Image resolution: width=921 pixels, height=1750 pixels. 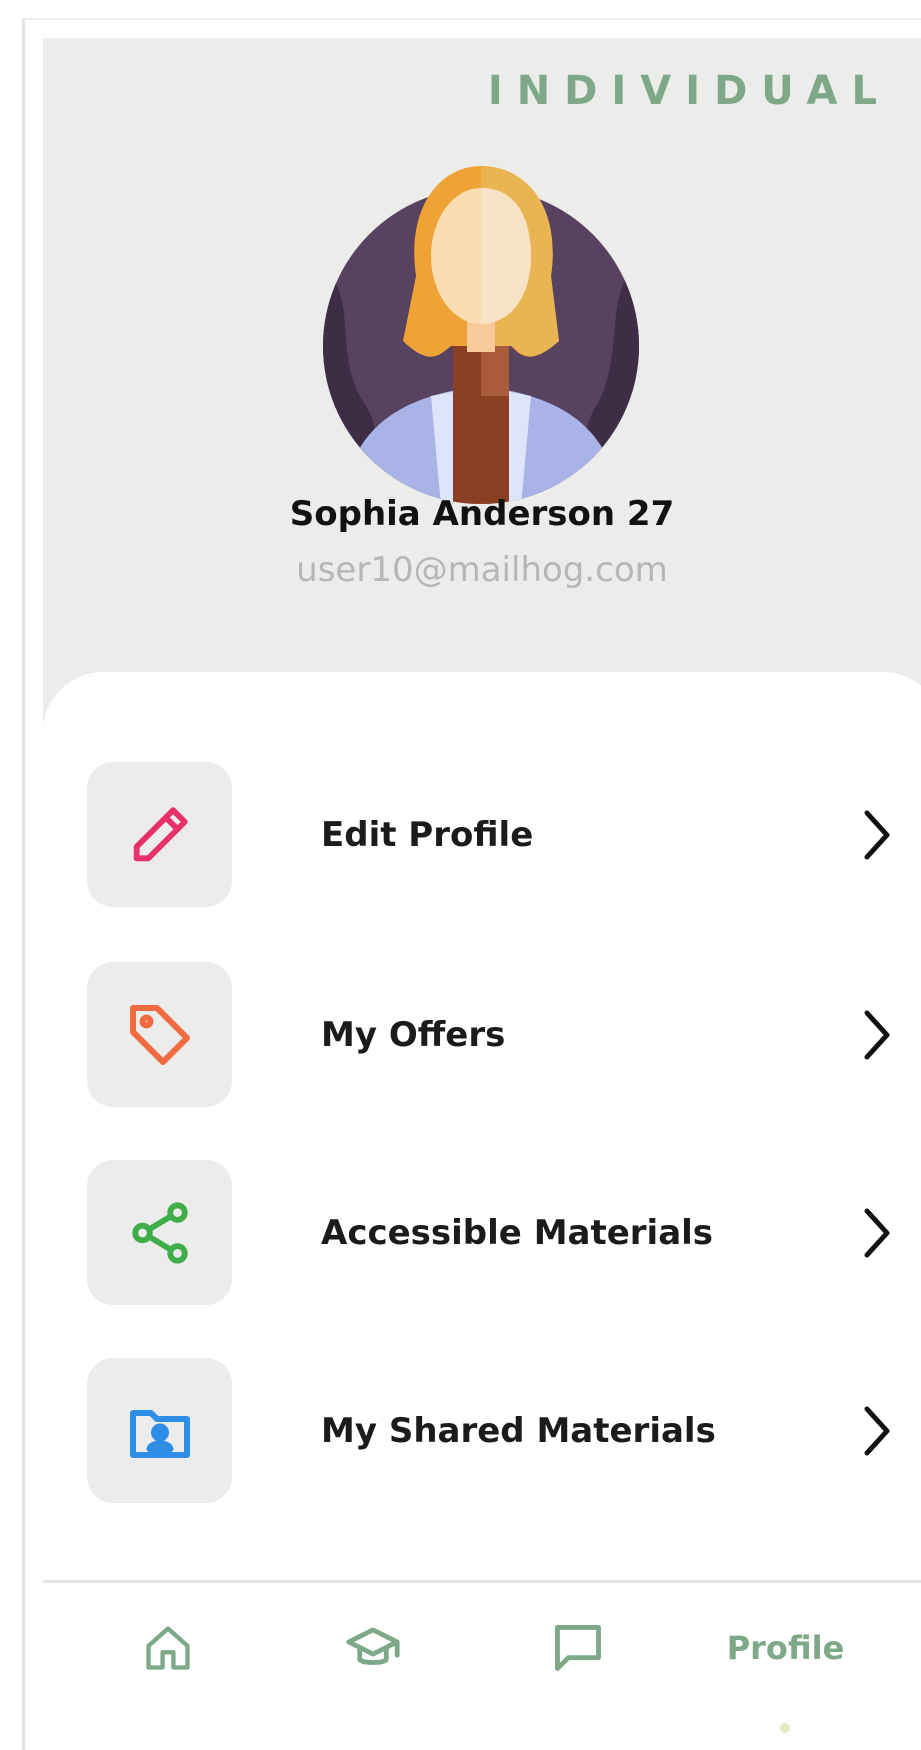 I want to click on tag-icon, so click(x=159, y=1034).